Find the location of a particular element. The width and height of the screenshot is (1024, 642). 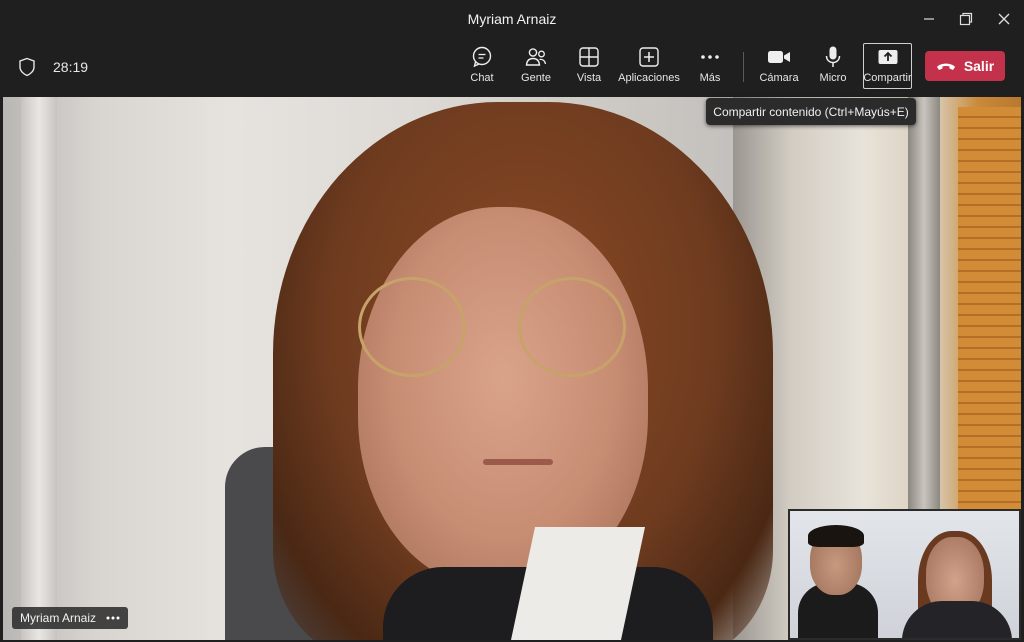

meeting-timer: 28:19 is located at coordinates (71, 67).